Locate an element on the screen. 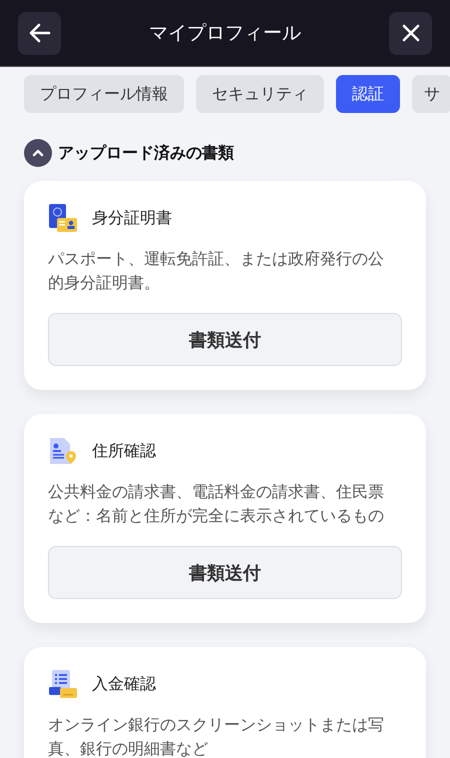 The height and width of the screenshot is (758, 450). close-button is located at coordinates (410, 33).